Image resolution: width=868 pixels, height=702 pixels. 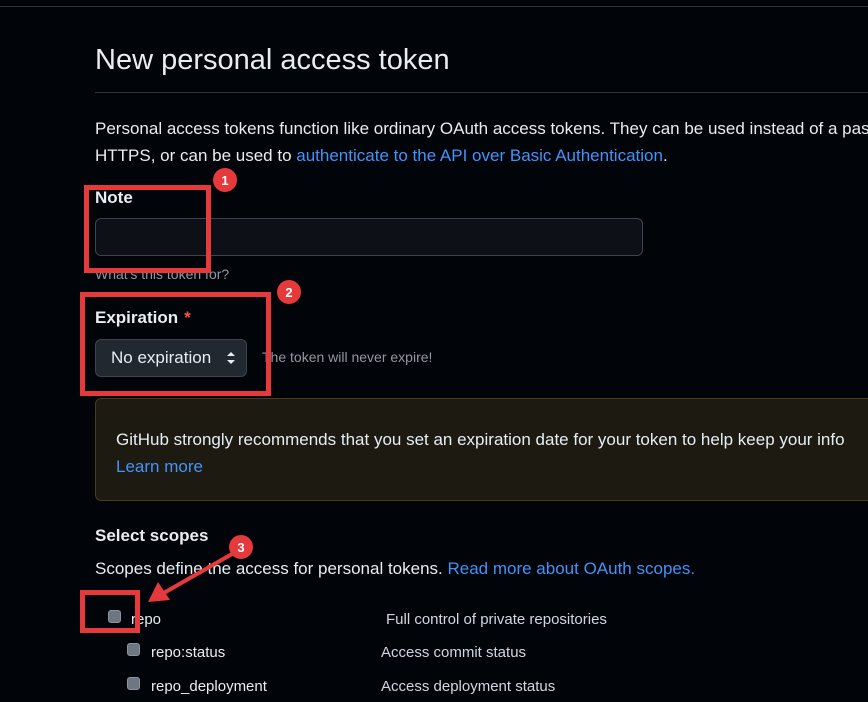 I want to click on scope-name-repo-status: repo:status, so click(x=188, y=652).